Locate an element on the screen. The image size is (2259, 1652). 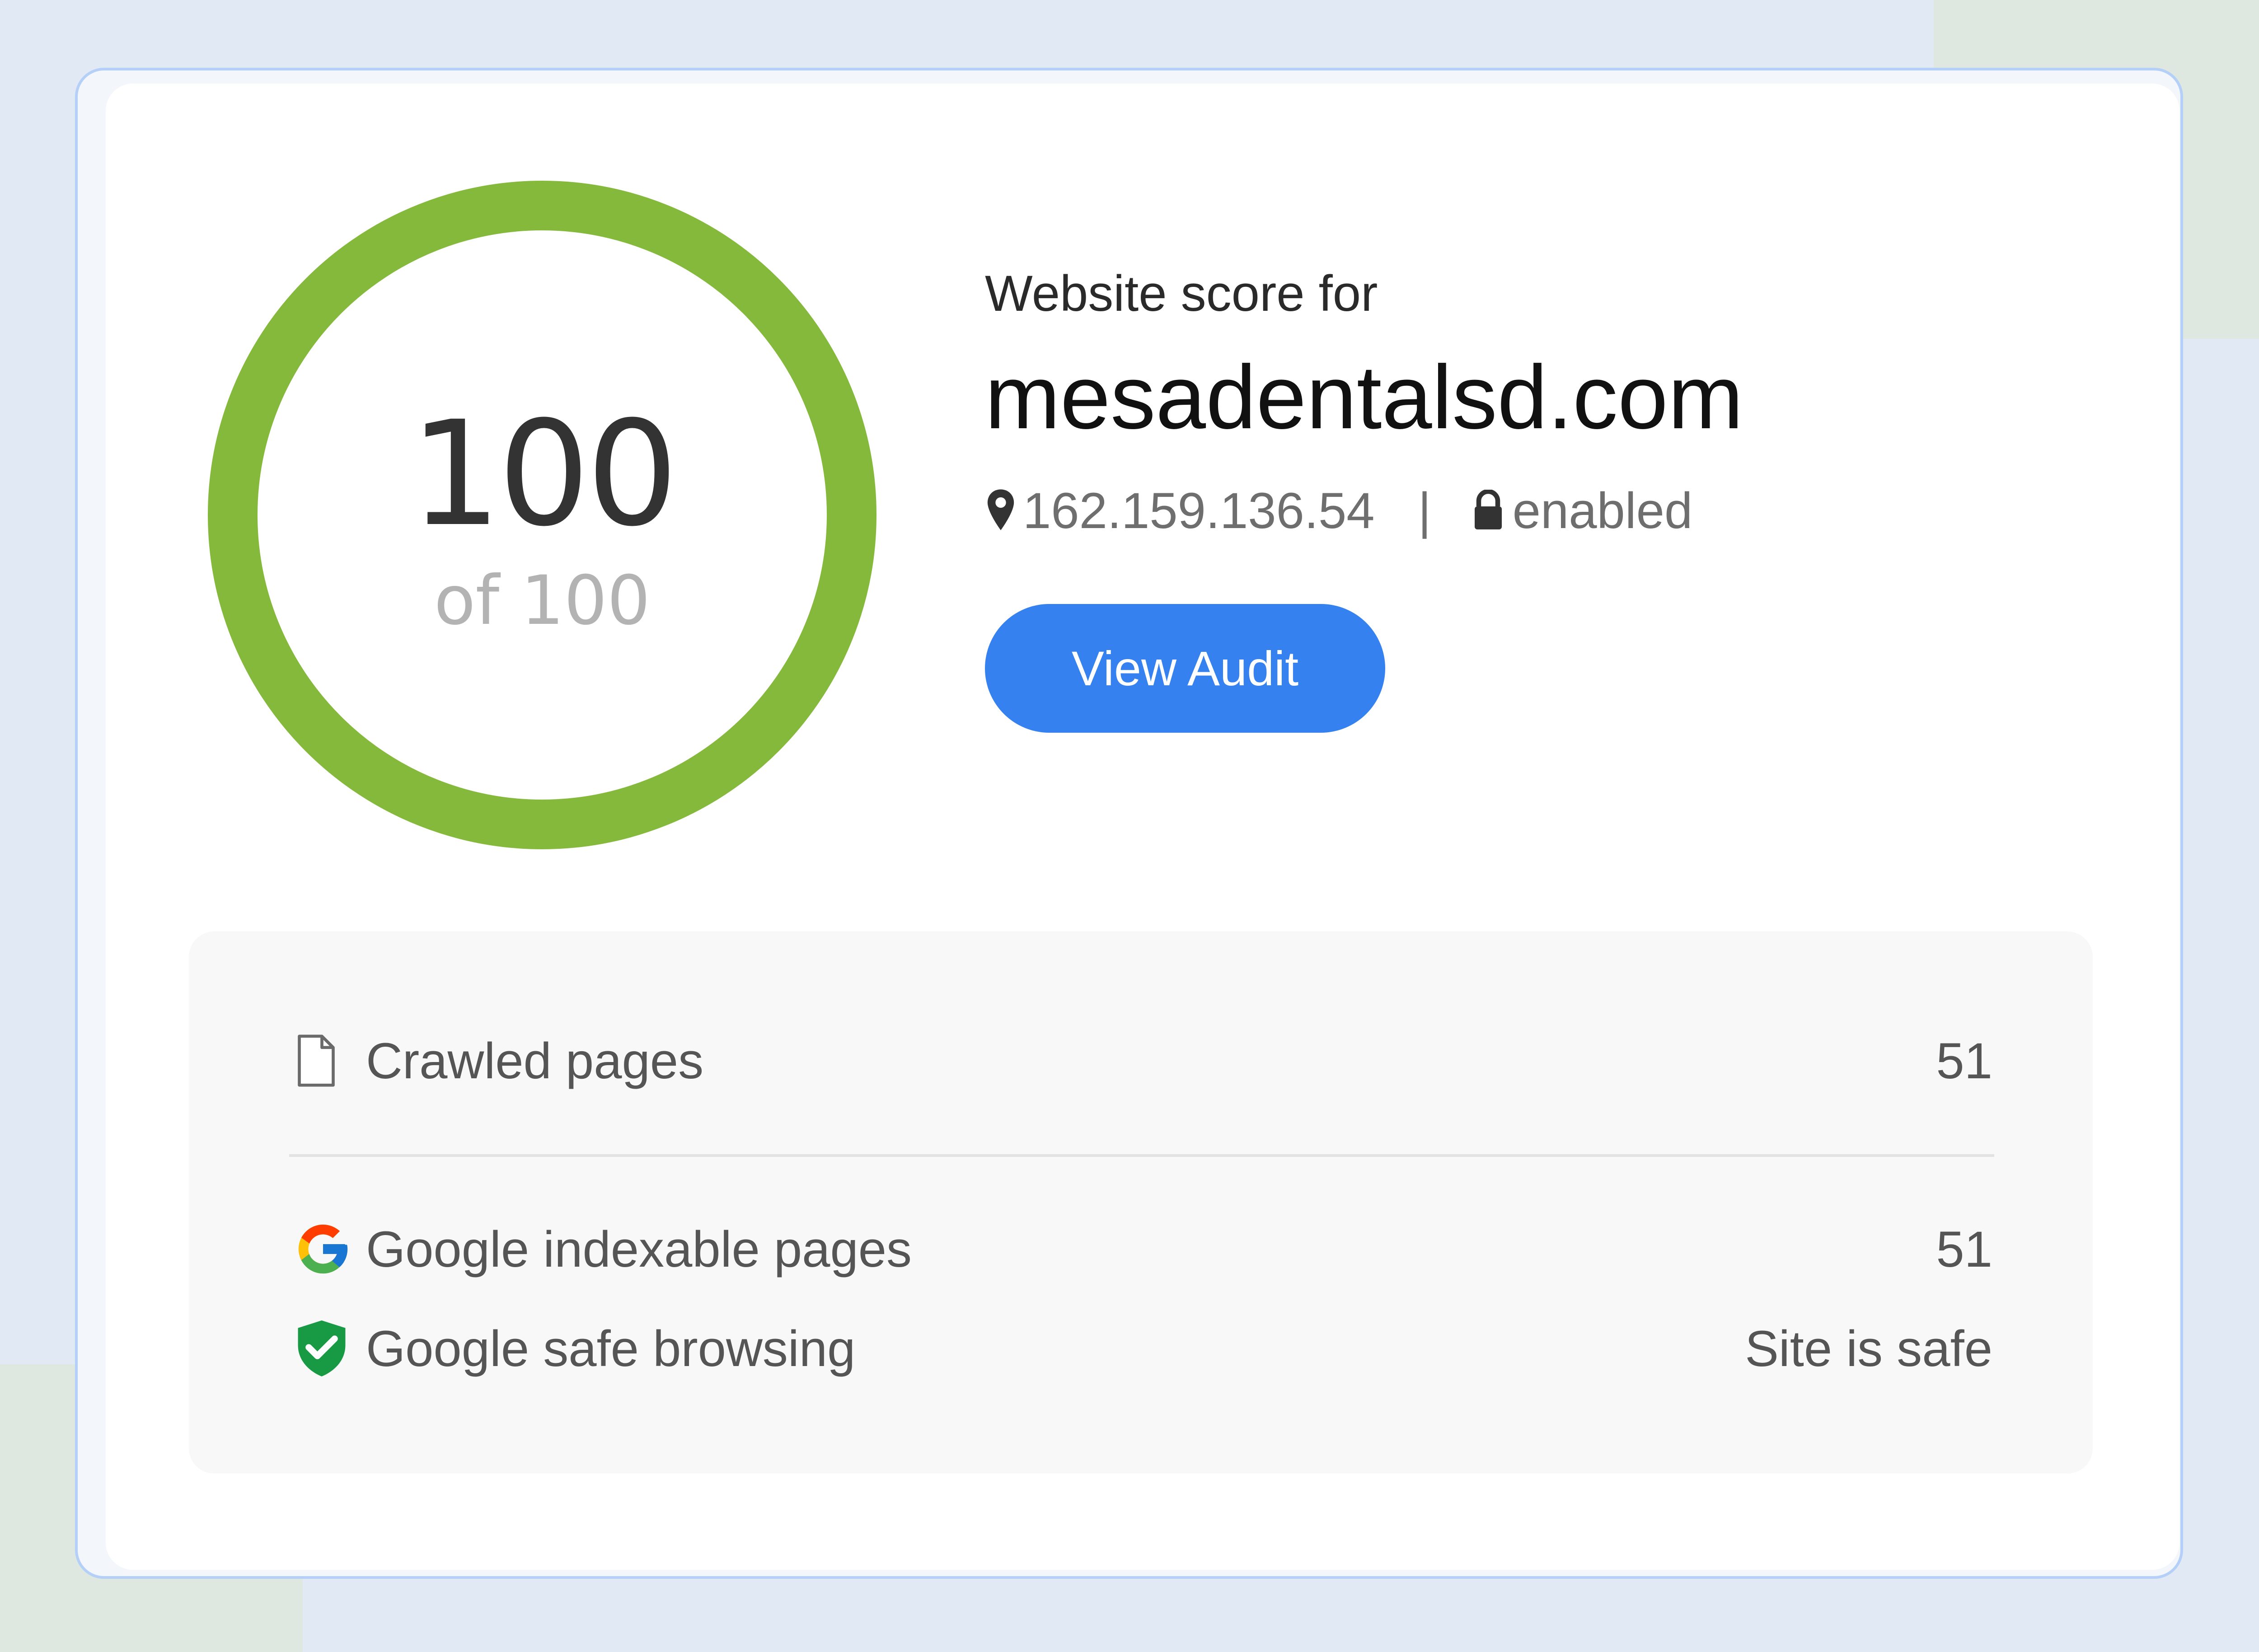
site-meta-row: 162.159.136.54 | enabled is located at coordinates (1338, 510).